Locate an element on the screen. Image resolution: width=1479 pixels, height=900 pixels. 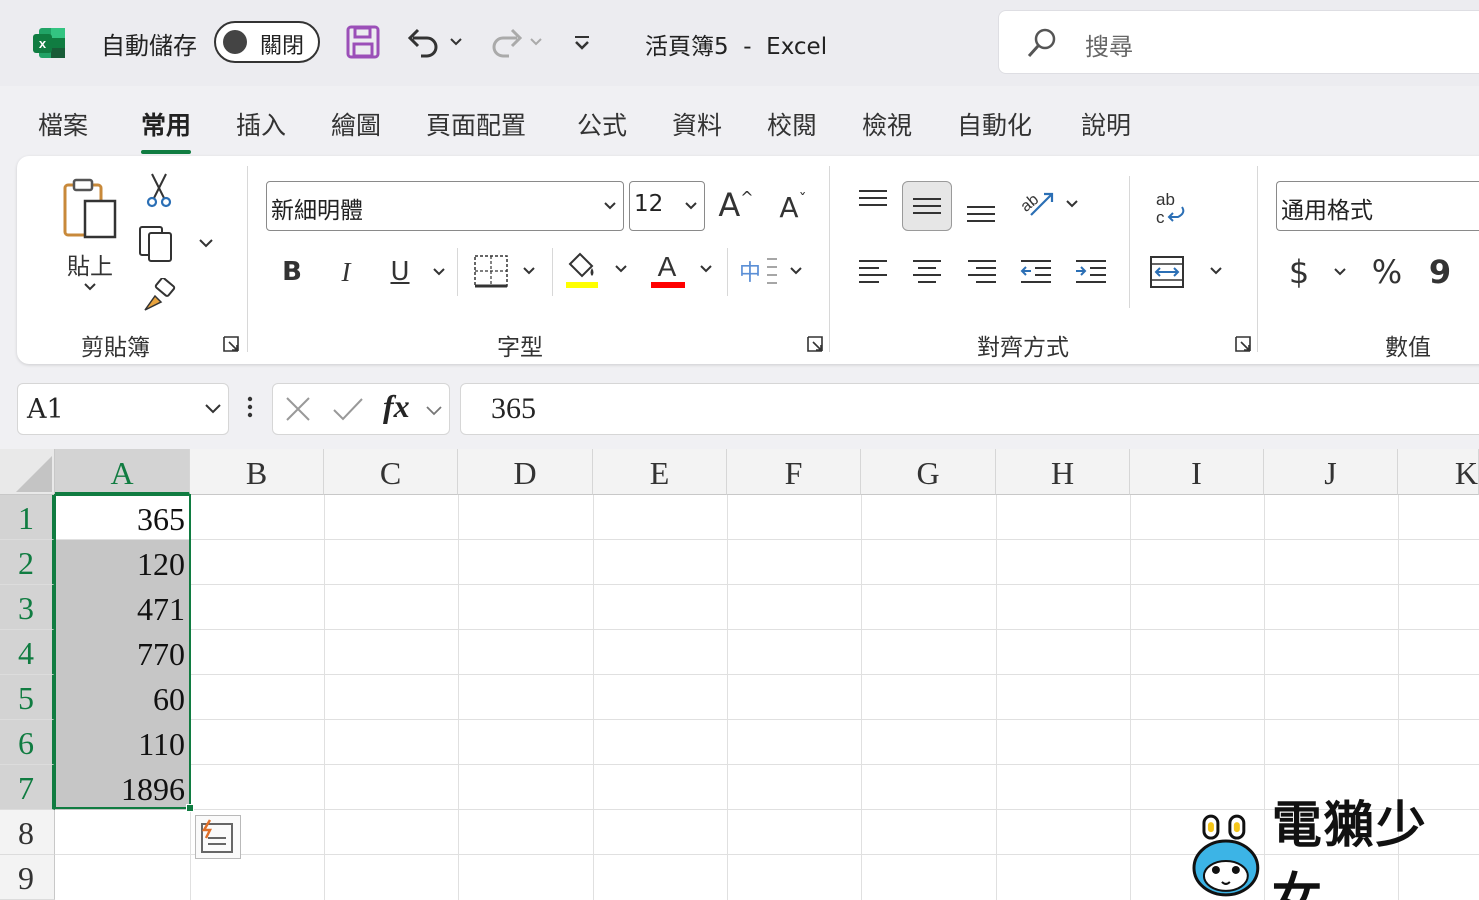
alignment-launcher-icon is located at coordinates (1243, 344).